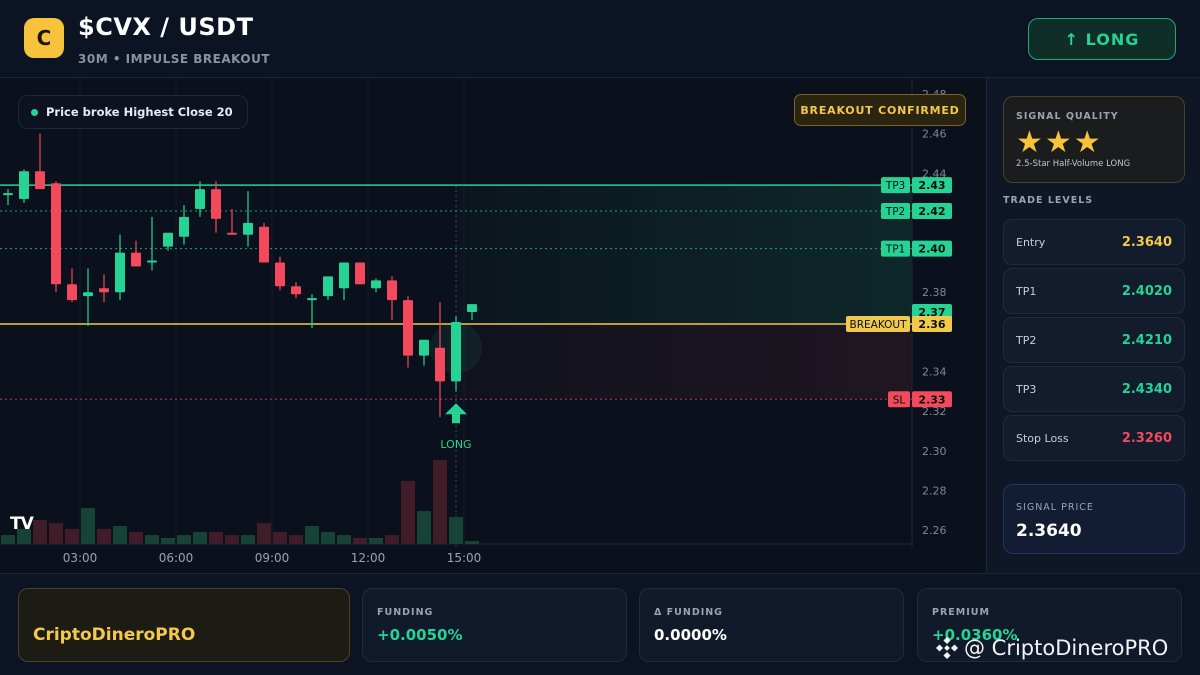 This screenshot has width=1200, height=675. I want to click on price-tick-label: 2.26, so click(934, 530).